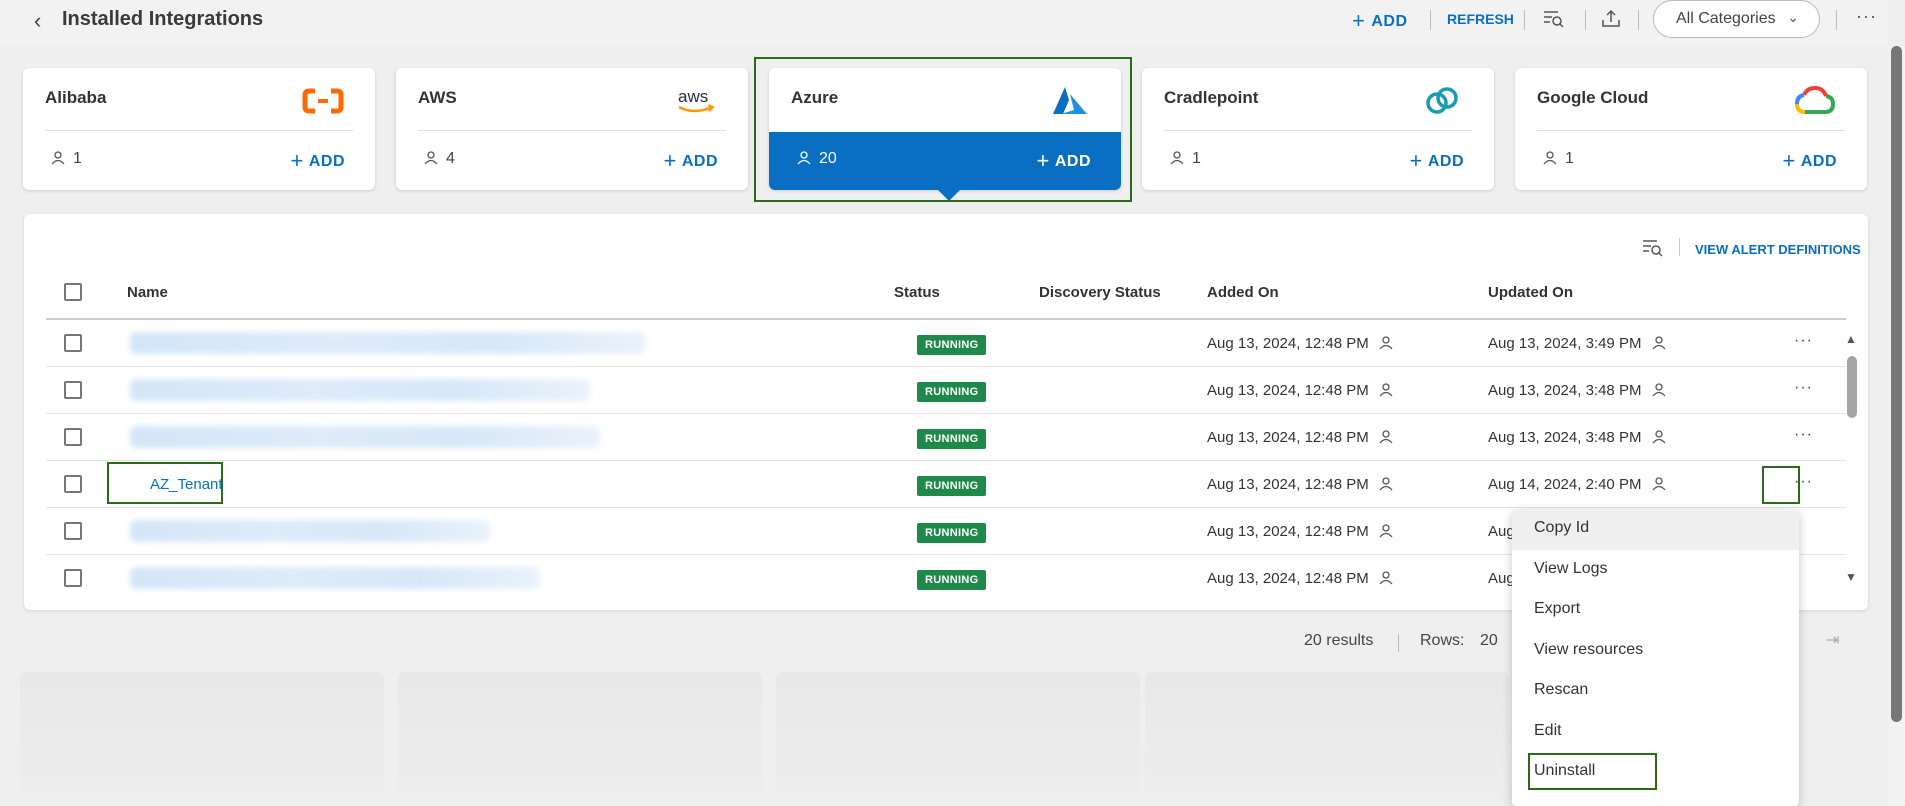 Image resolution: width=1905 pixels, height=806 pixels. I want to click on menu-item-view-resources: View resources, so click(1655, 652).